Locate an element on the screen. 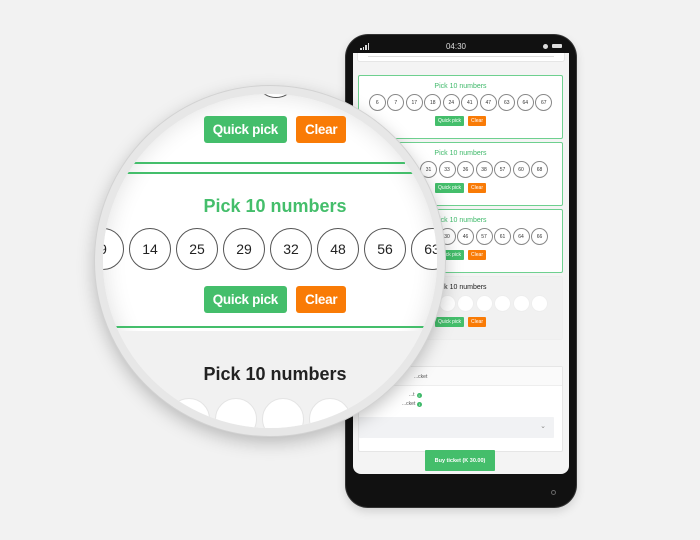 This screenshot has height=540, width=700. number-ball: 25 is located at coordinates (197, 249).